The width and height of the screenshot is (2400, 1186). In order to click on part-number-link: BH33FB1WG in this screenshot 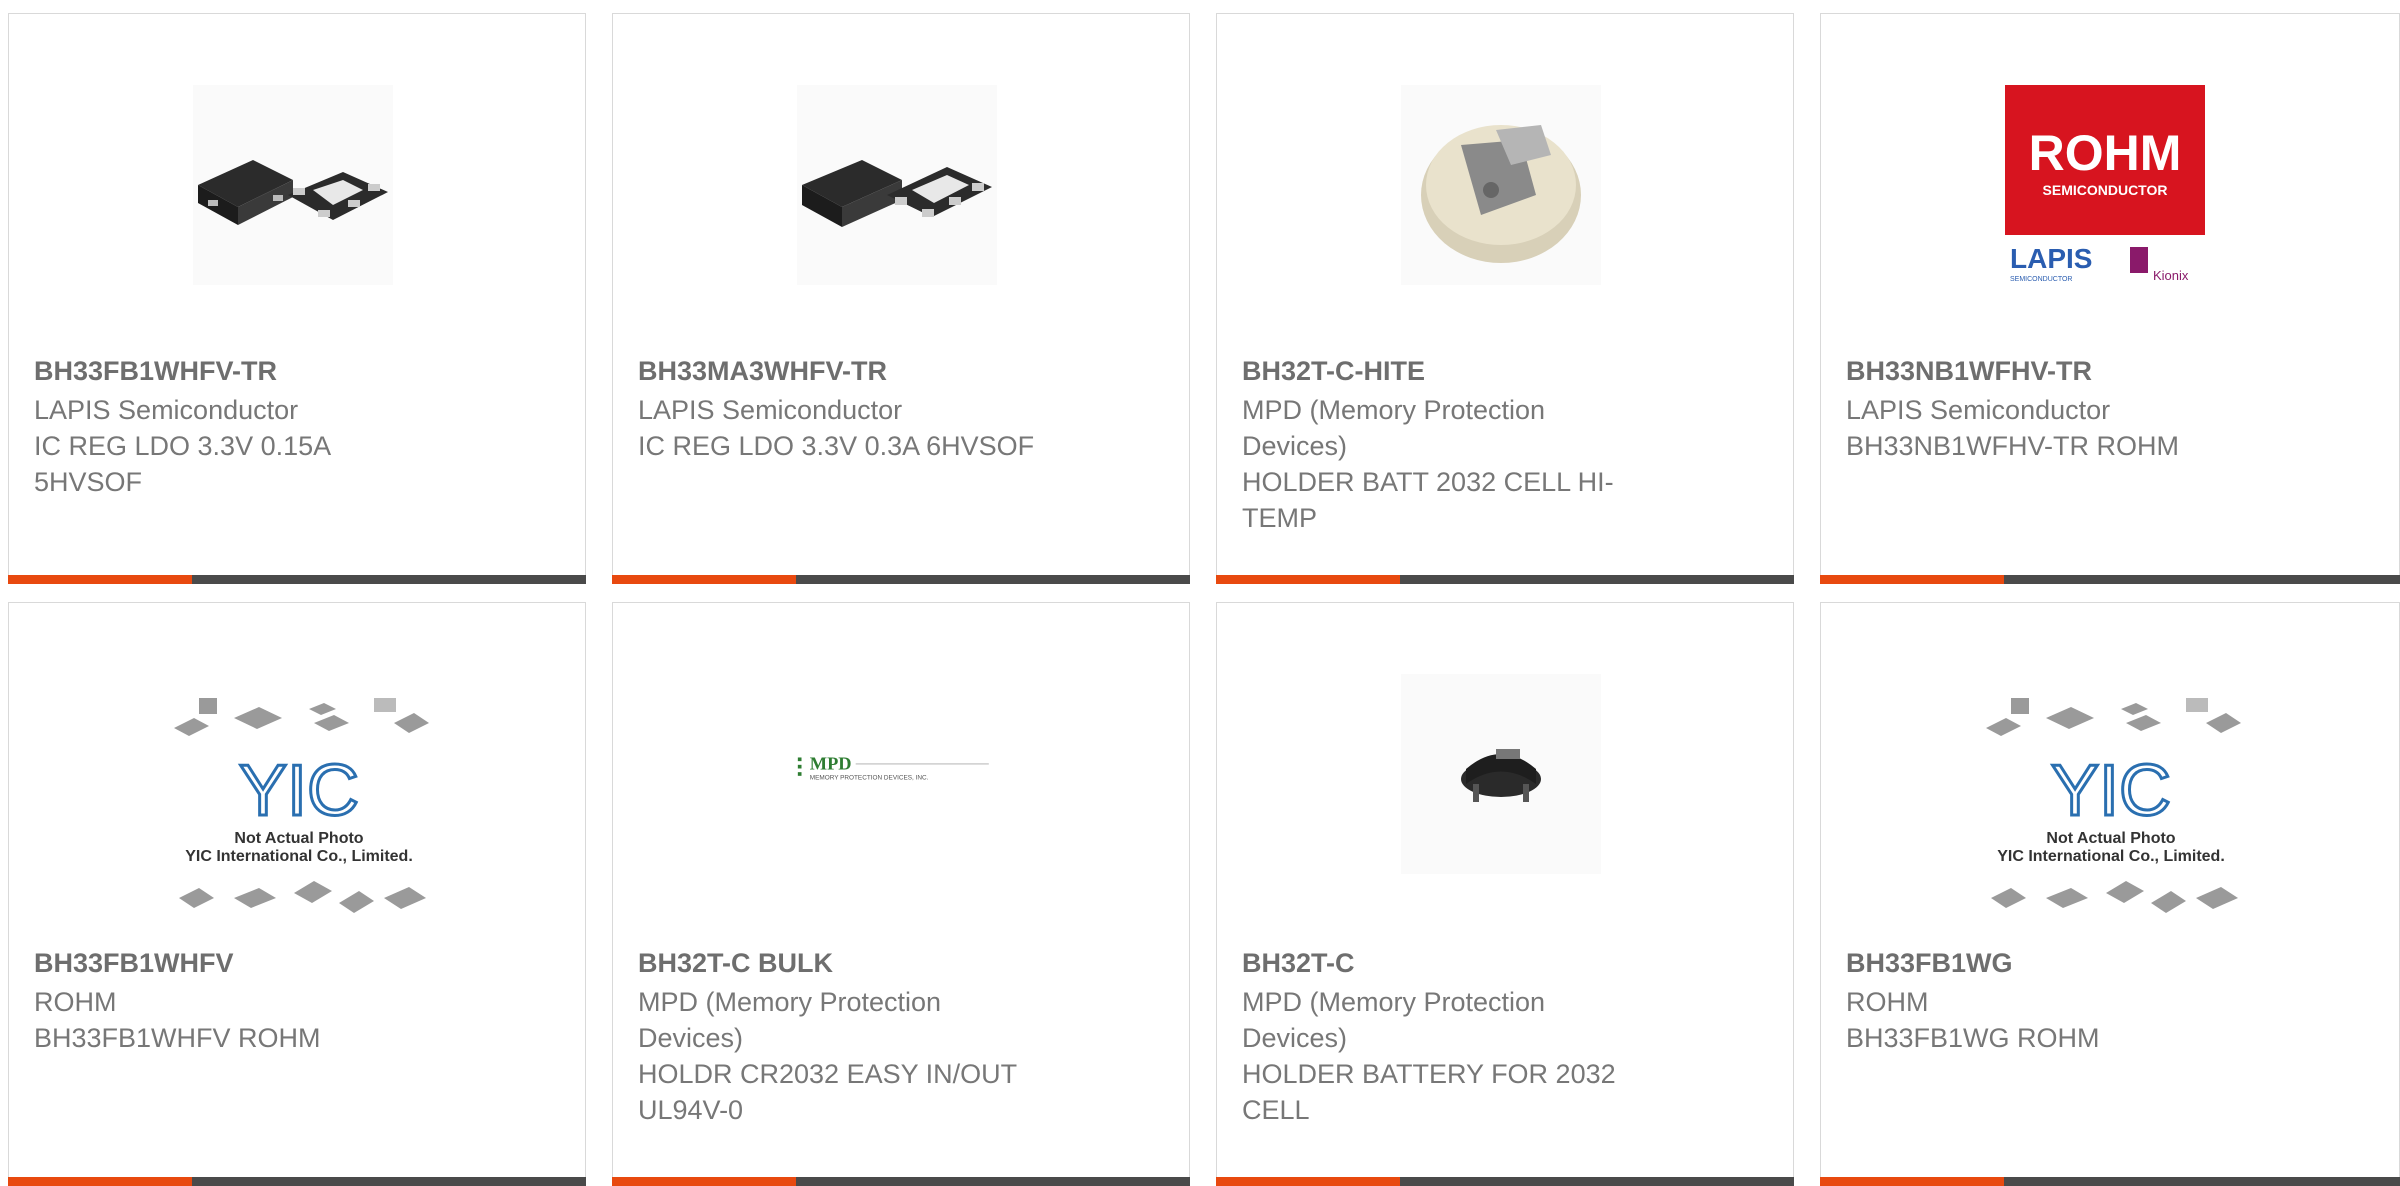, I will do `click(2056, 963)`.